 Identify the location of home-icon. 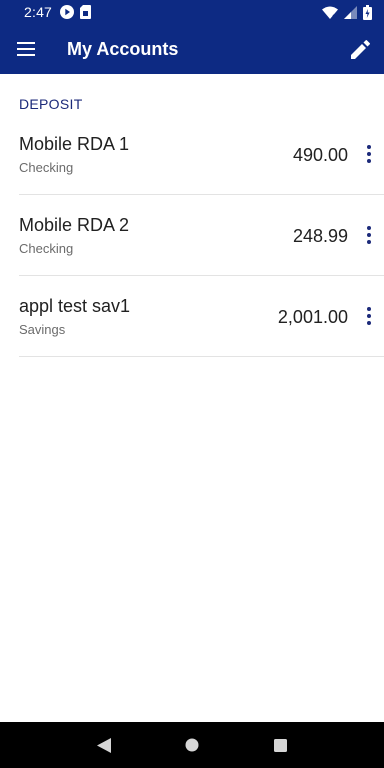
(192, 745).